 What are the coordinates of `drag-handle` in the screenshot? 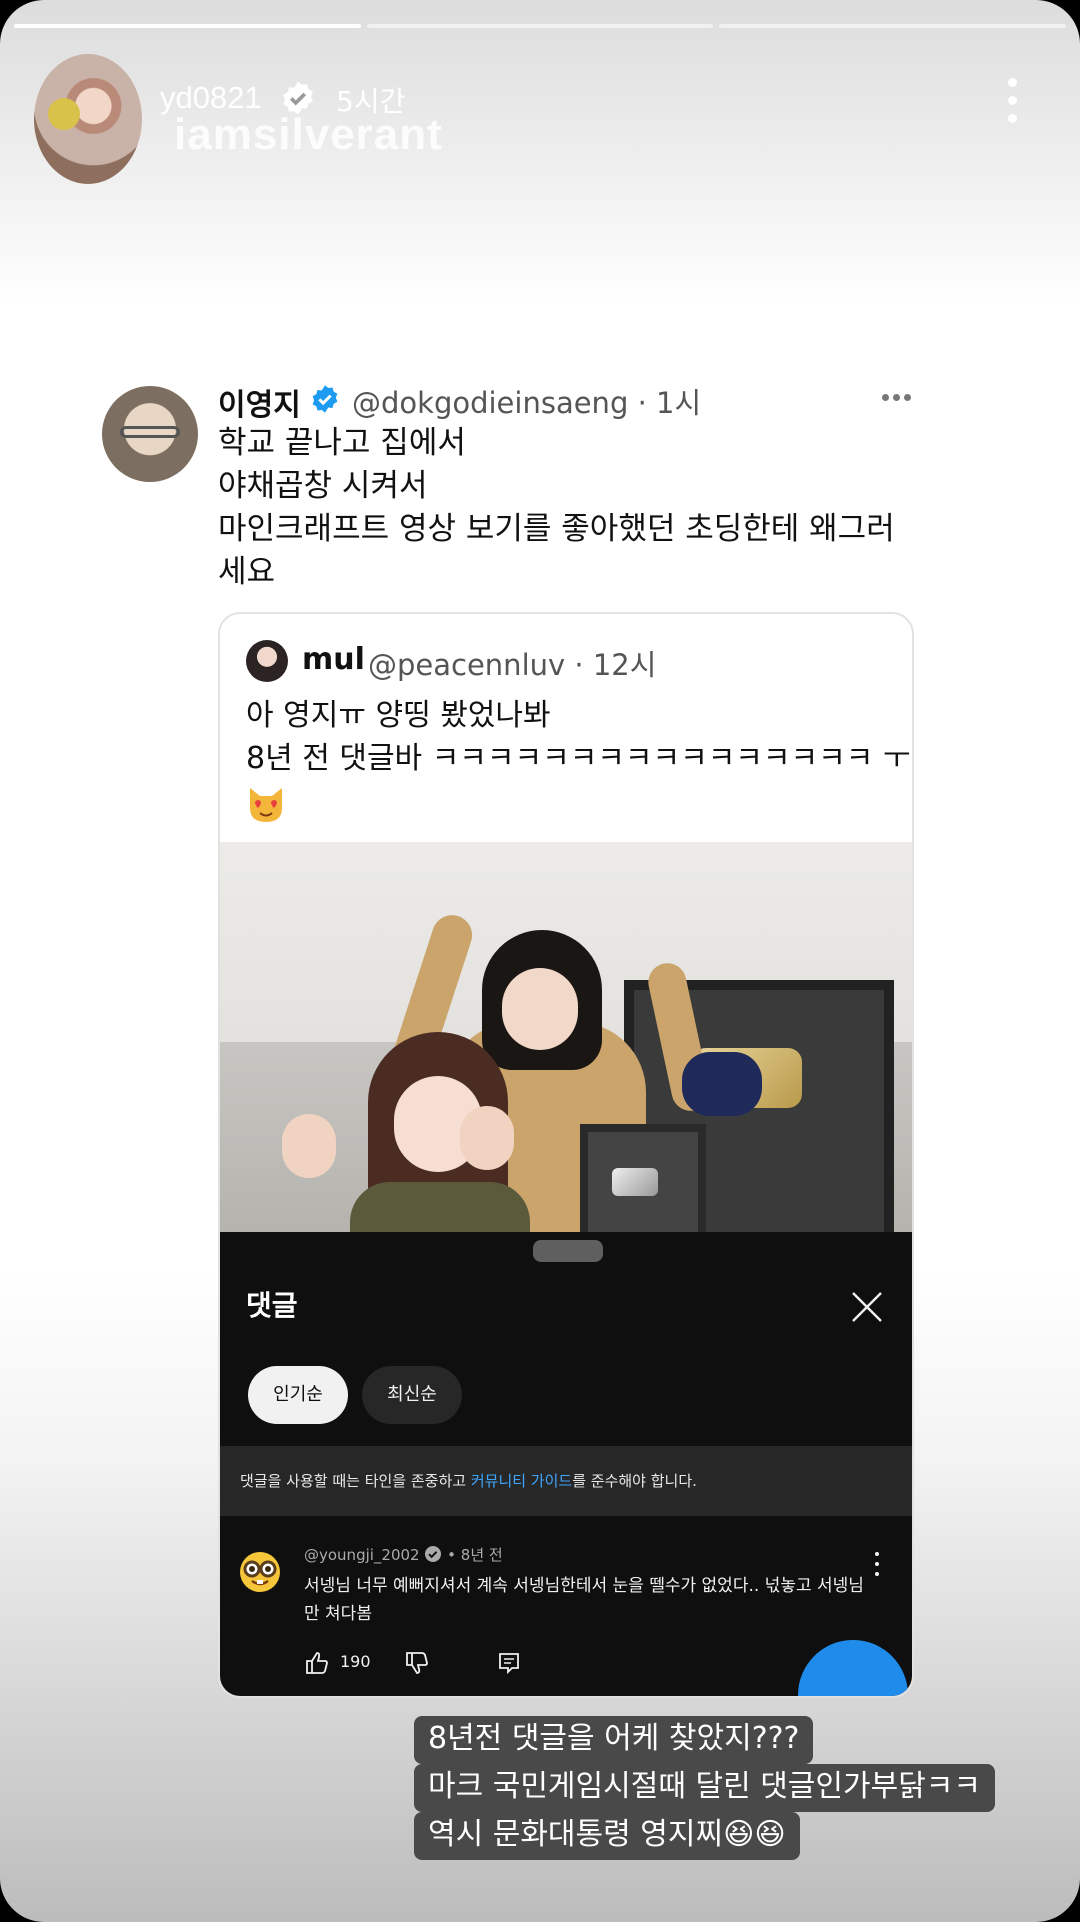 It's located at (568, 1251).